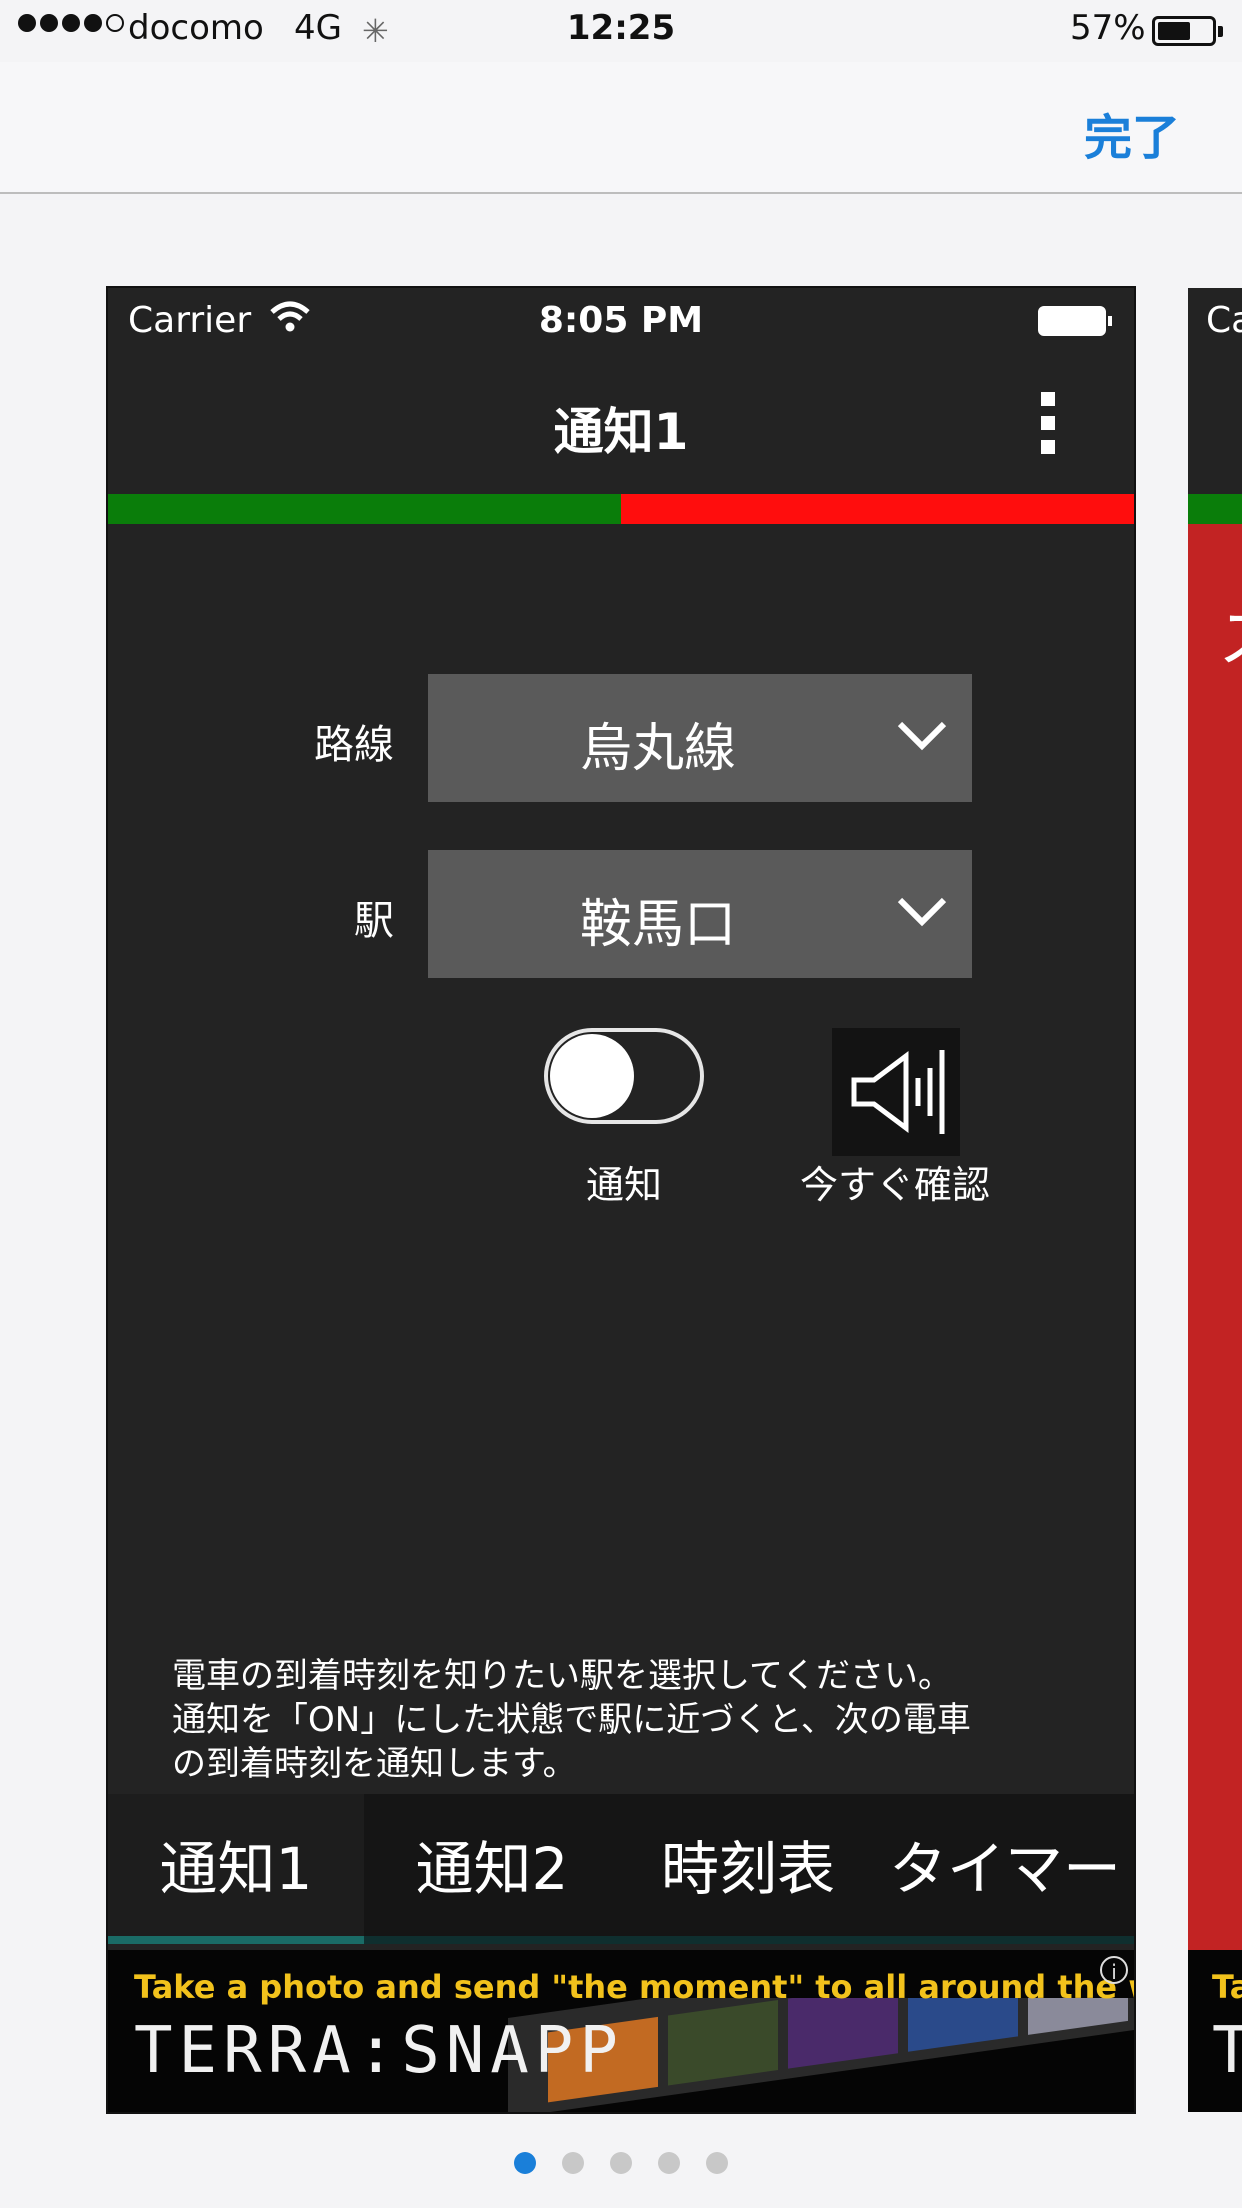 The width and height of the screenshot is (1242, 2208). Describe the element at coordinates (623, 1185) in the screenshot. I see `notify-label: 通知` at that location.